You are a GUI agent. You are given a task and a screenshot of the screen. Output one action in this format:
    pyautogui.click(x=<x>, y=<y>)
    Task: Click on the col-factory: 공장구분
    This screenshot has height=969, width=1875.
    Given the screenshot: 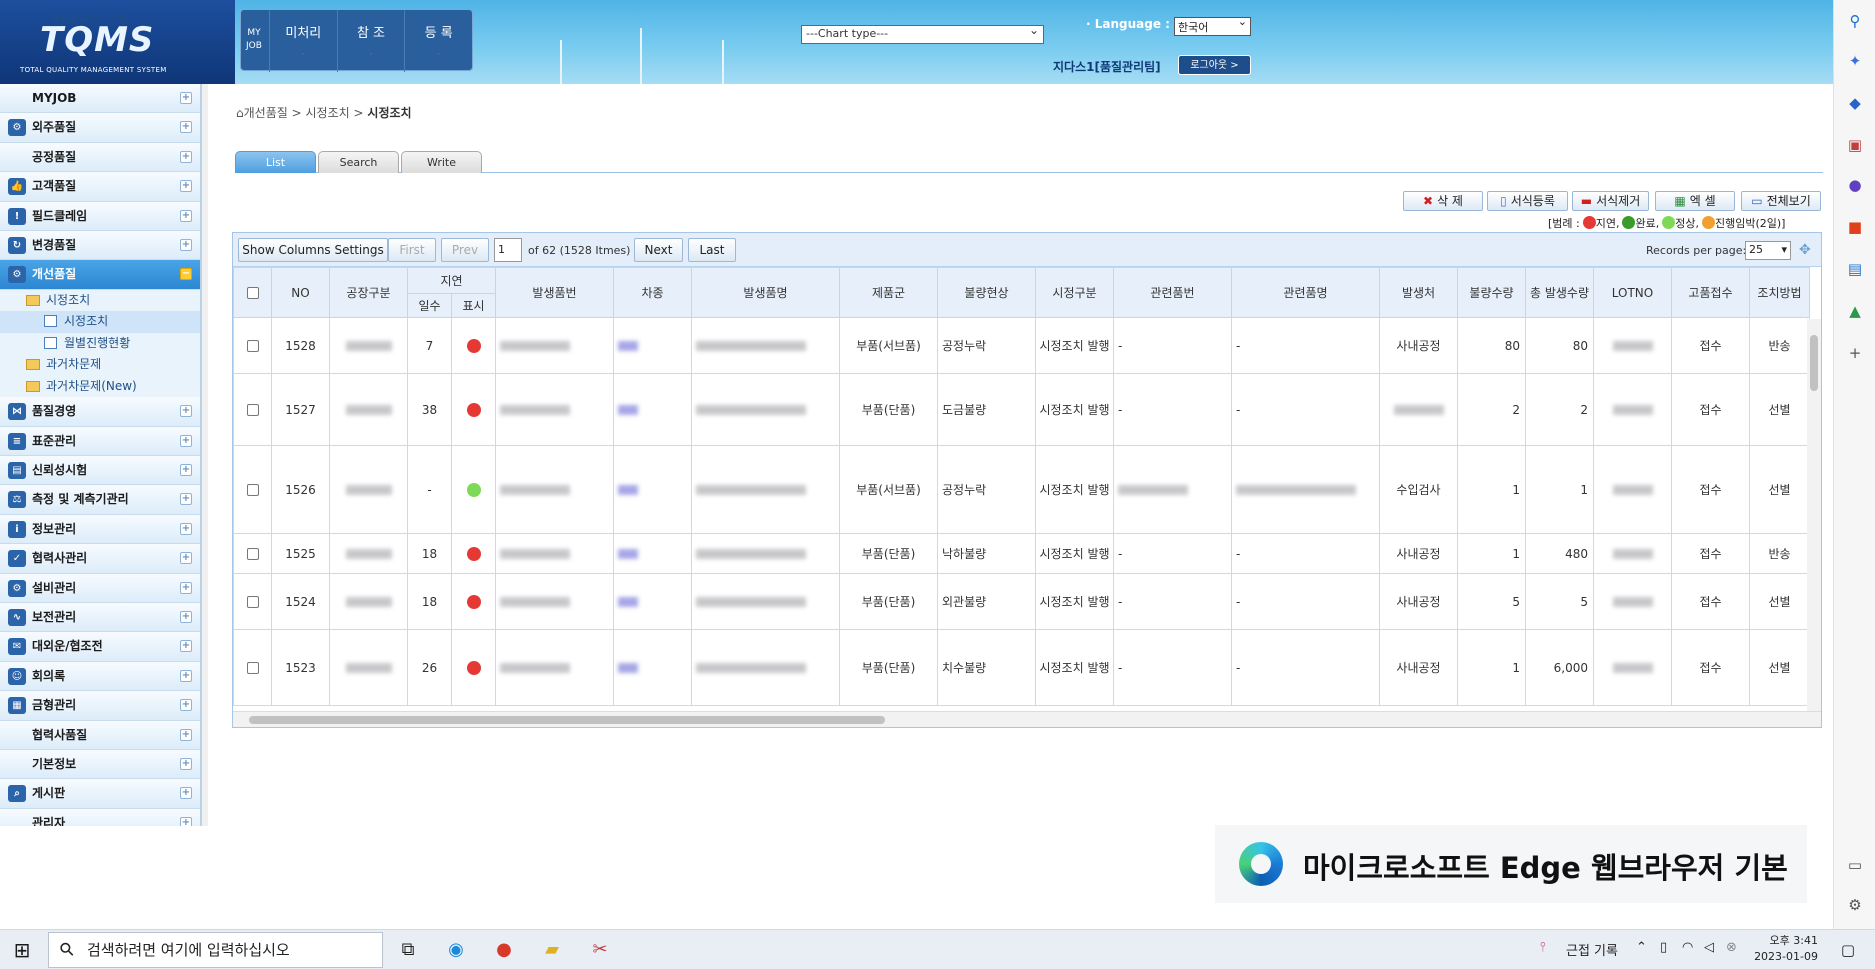 What is the action you would take?
    pyautogui.click(x=368, y=292)
    